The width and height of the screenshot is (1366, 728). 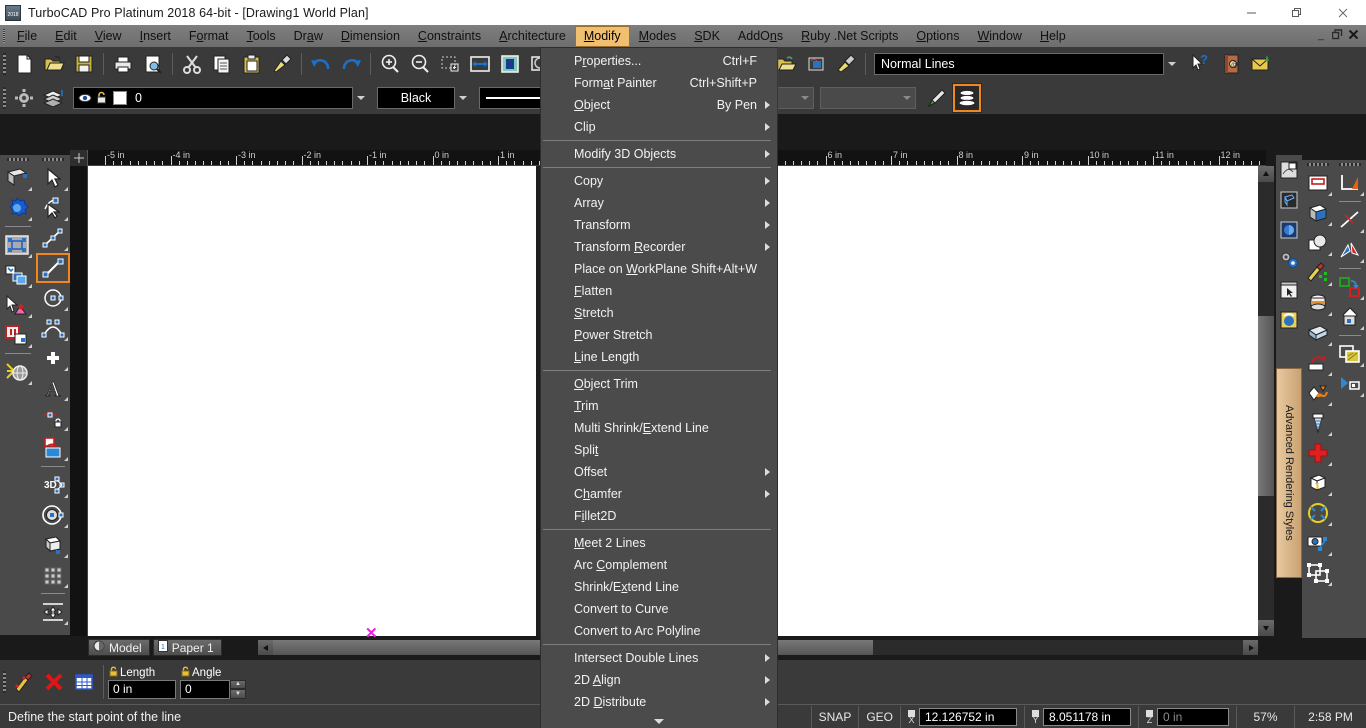 What do you see at coordinates (53, 545) in the screenshot?
I see `extrude-tool-icon` at bounding box center [53, 545].